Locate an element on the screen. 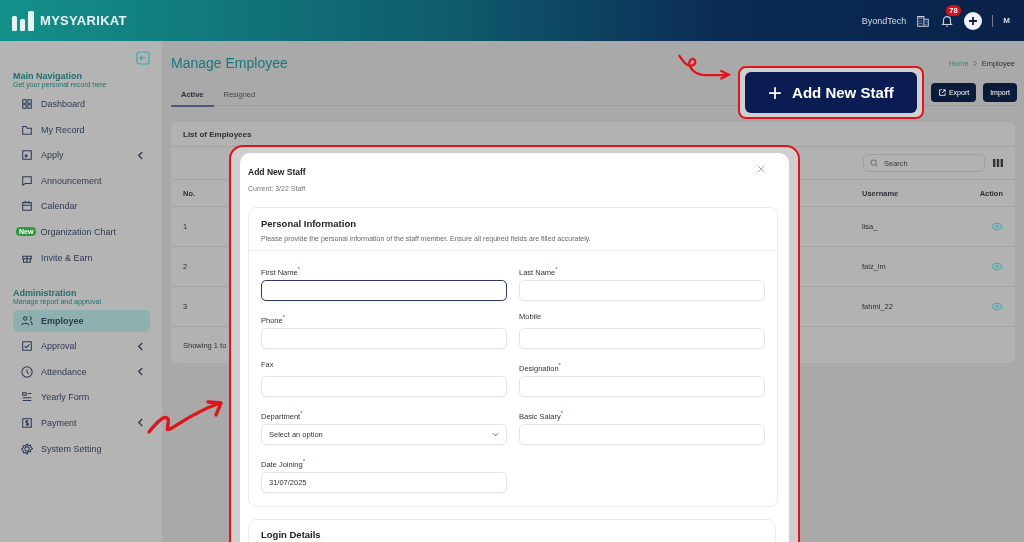 The width and height of the screenshot is (1024, 542). grid-icon is located at coordinates (27, 104).